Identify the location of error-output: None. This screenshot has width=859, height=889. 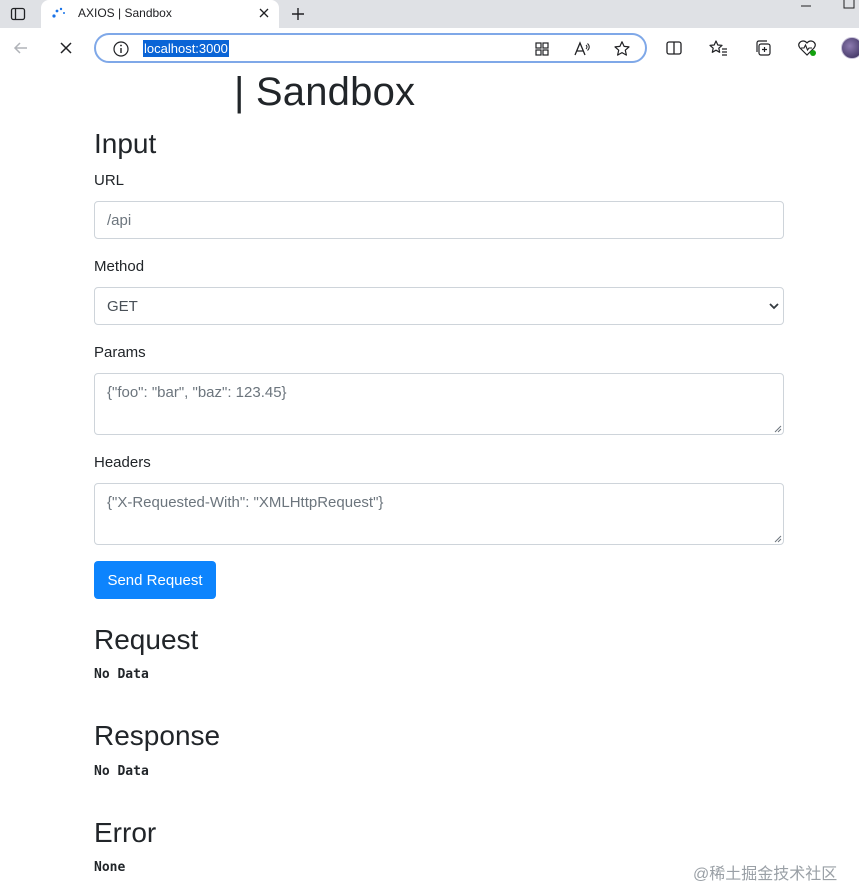
(110, 867).